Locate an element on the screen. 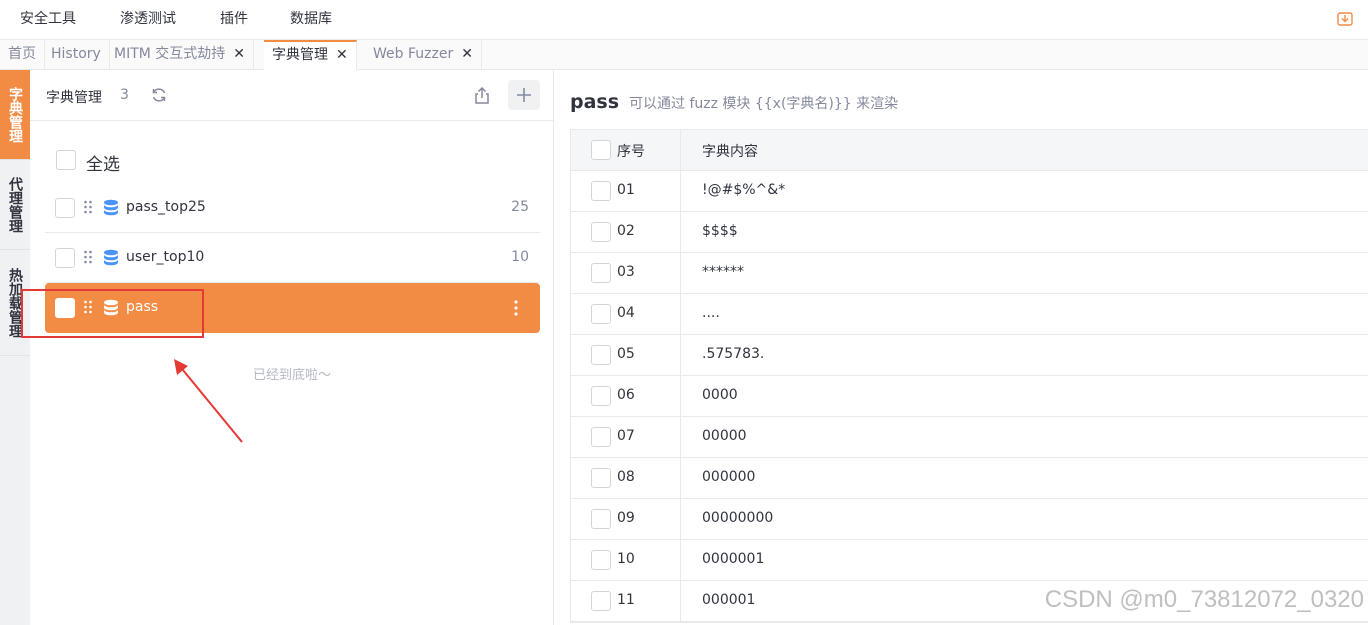  row-number: 05 is located at coordinates (626, 354).